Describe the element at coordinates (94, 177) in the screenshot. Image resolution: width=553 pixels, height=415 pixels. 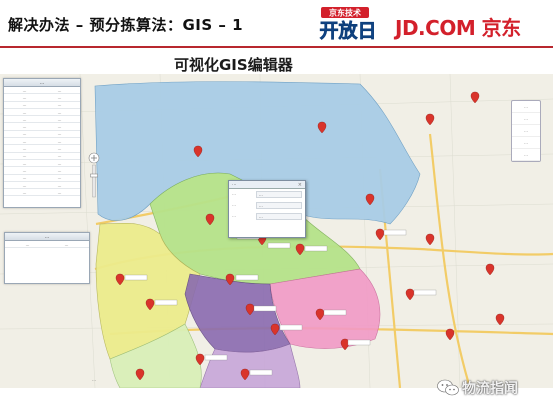
I see `zoom-control` at that location.